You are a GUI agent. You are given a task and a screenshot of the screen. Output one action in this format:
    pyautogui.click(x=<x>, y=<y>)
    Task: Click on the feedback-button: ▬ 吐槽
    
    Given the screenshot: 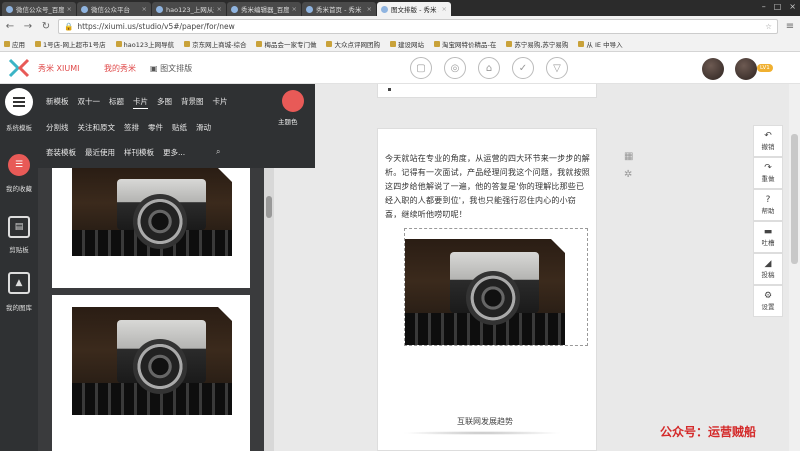 What is the action you would take?
    pyautogui.click(x=768, y=237)
    